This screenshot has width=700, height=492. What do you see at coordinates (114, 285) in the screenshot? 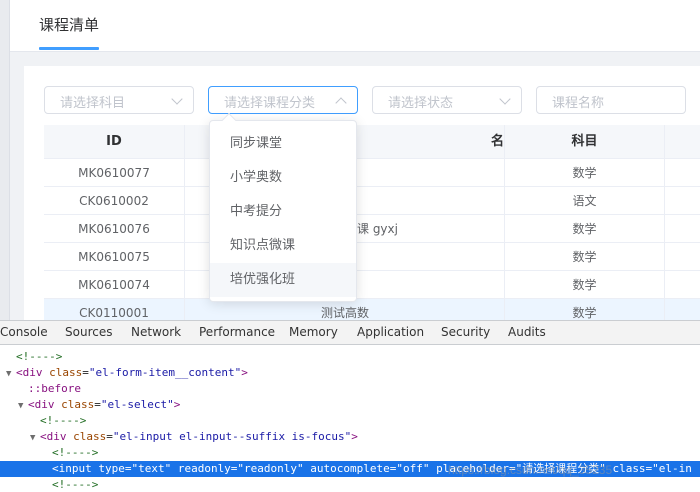
I see `cell-id: MK0610074` at bounding box center [114, 285].